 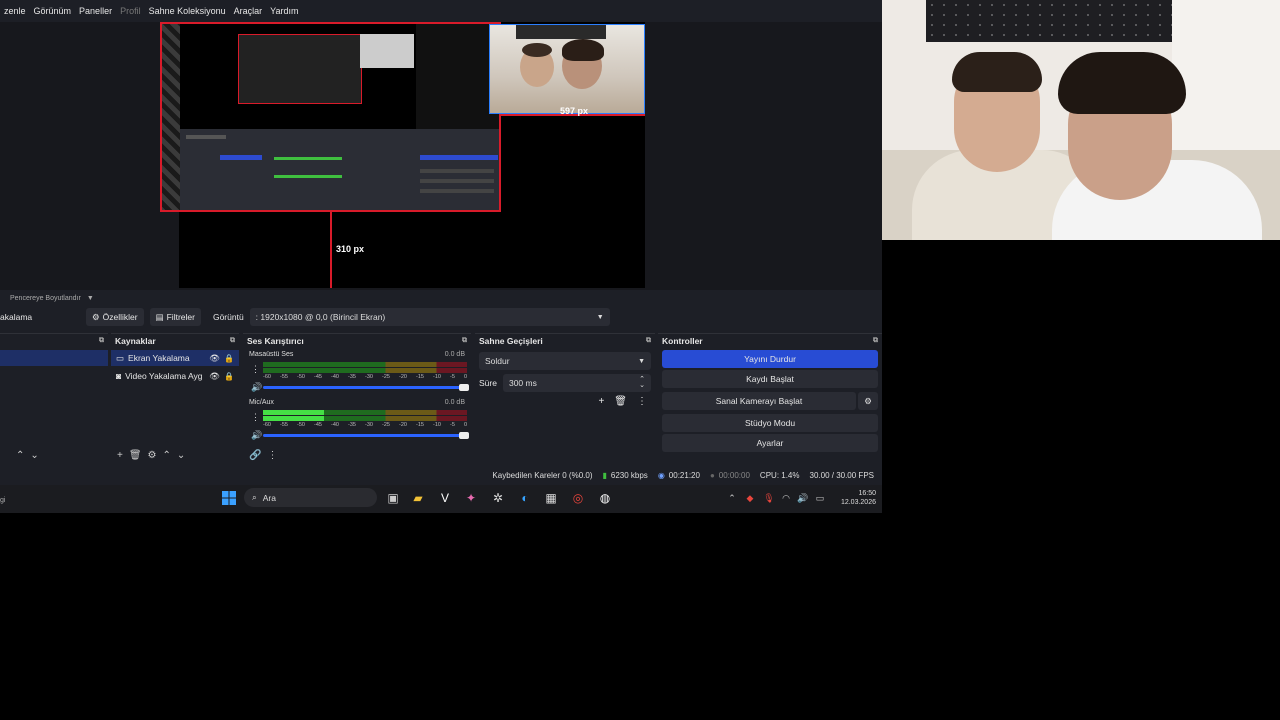 I want to click on menu-docks: Paneller, so click(x=95, y=11).